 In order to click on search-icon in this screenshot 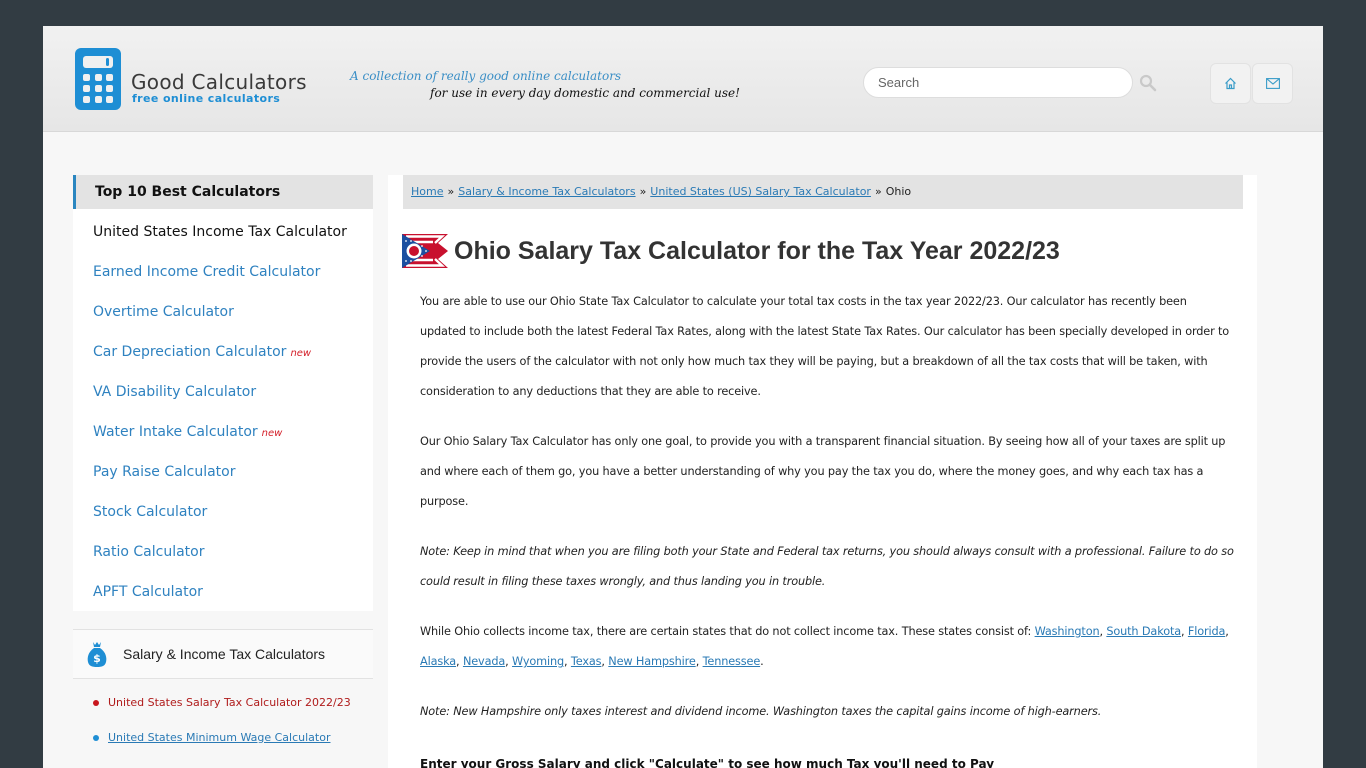, I will do `click(1148, 83)`.